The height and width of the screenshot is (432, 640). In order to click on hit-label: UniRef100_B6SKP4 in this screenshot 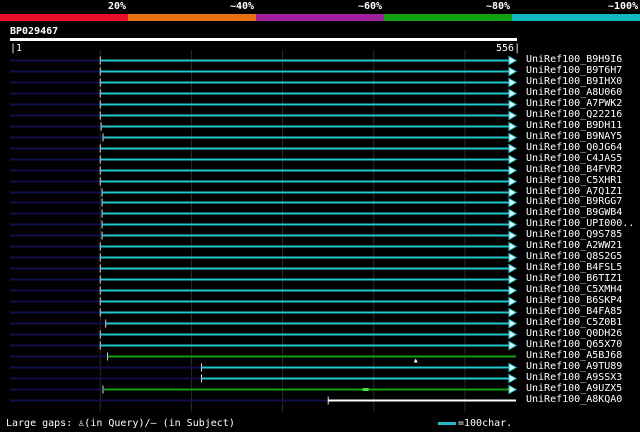, I will do `click(574, 300)`.